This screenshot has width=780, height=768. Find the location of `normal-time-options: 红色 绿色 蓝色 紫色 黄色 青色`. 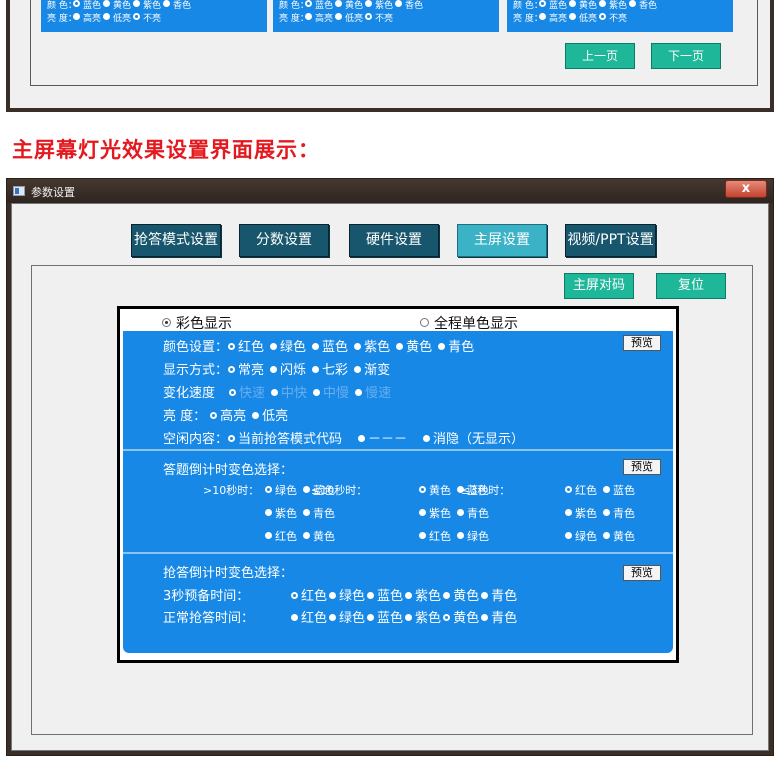

normal-time-options: 红色 绿色 蓝色 紫色 黄色 青色 is located at coordinates (405, 618).